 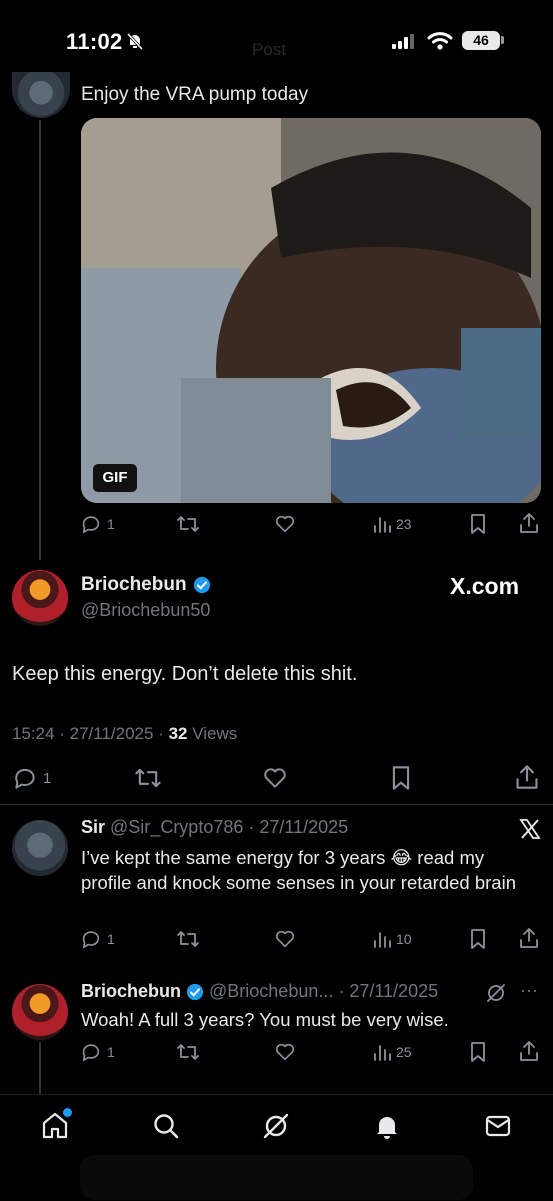 I want to click on reply1-handle-date: @Sir_Crypto786 · 27/11/2025, so click(x=229, y=827).